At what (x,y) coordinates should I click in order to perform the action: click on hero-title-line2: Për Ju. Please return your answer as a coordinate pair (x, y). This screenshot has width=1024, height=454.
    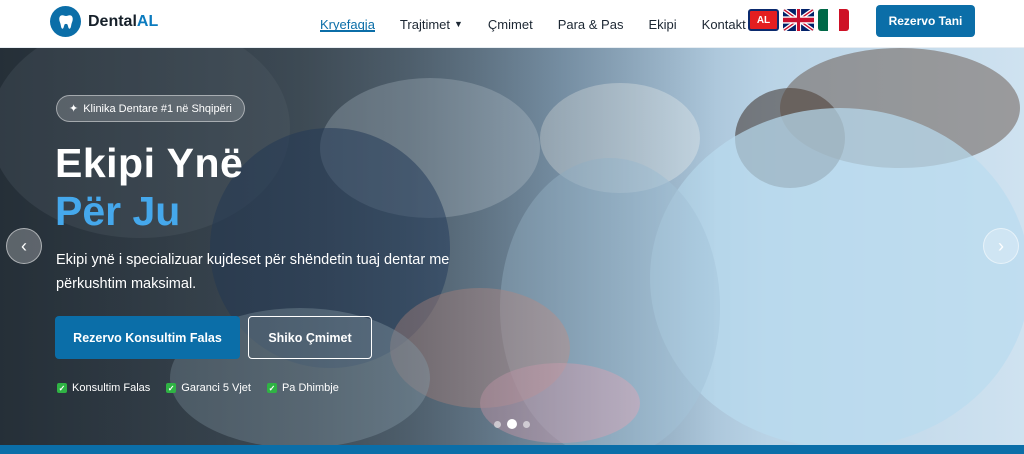
    Looking at the image, I should click on (118, 211).